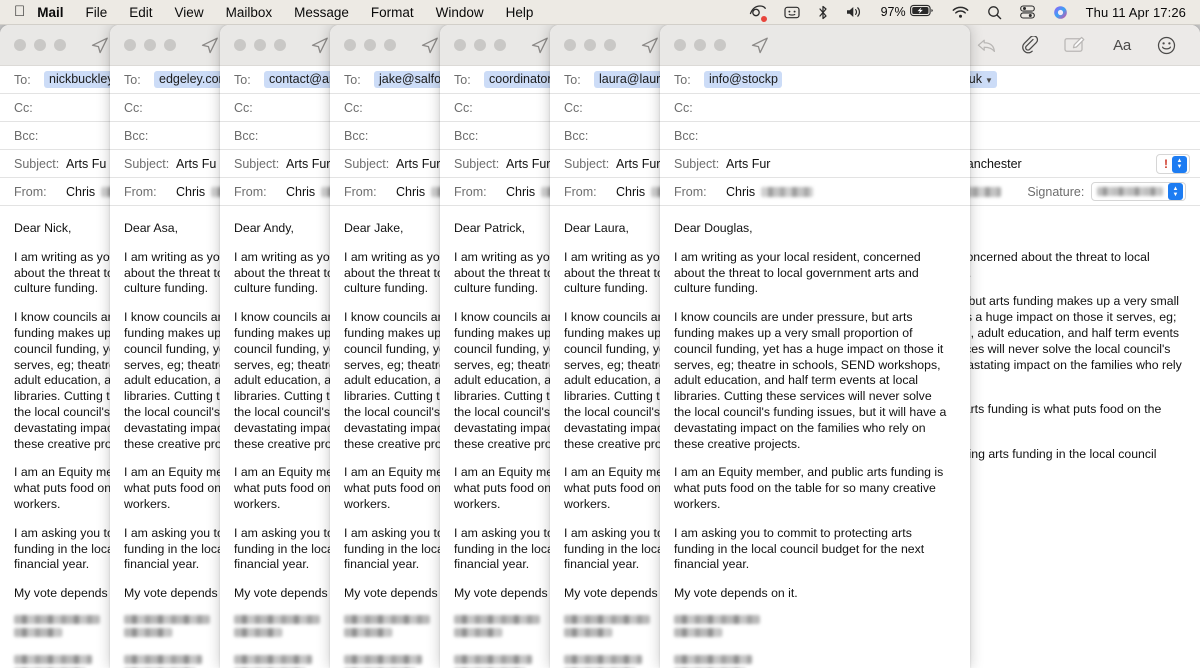 This screenshot has width=1200, height=668. I want to click on control-center-icon, so click(1027, 12).